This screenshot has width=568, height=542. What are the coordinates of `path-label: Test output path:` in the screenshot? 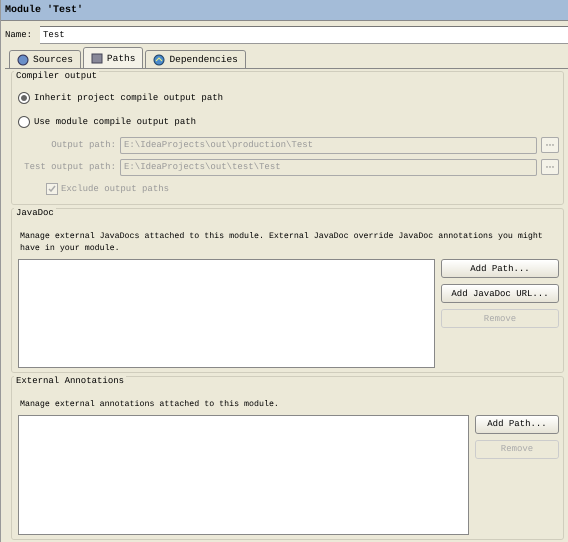 It's located at (69, 167).